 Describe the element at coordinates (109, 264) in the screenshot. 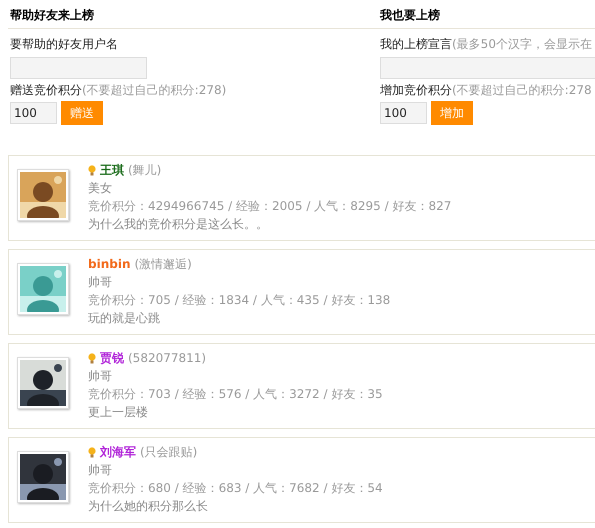

I see `user-name-link: binbin` at that location.